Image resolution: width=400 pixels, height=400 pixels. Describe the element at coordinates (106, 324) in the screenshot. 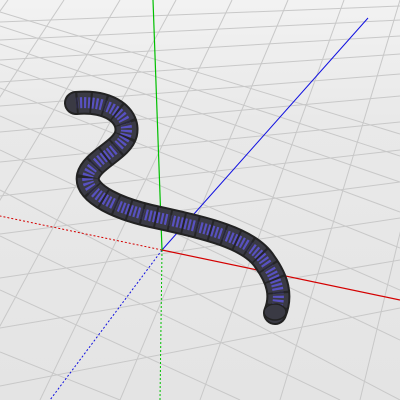

I see `z-axis-negative` at that location.